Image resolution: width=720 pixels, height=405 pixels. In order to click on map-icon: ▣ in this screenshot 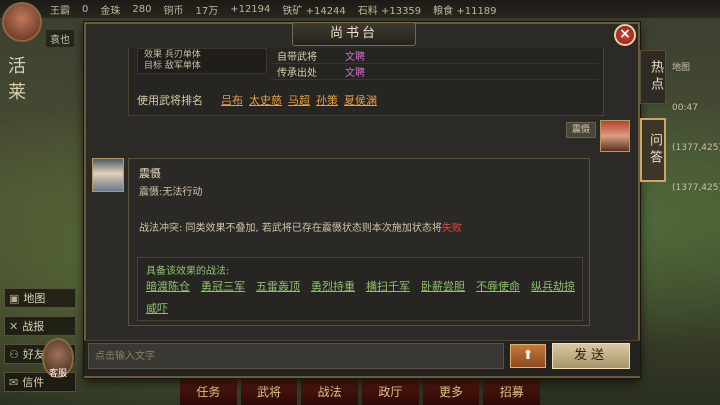, I will do `click(14, 298)`.